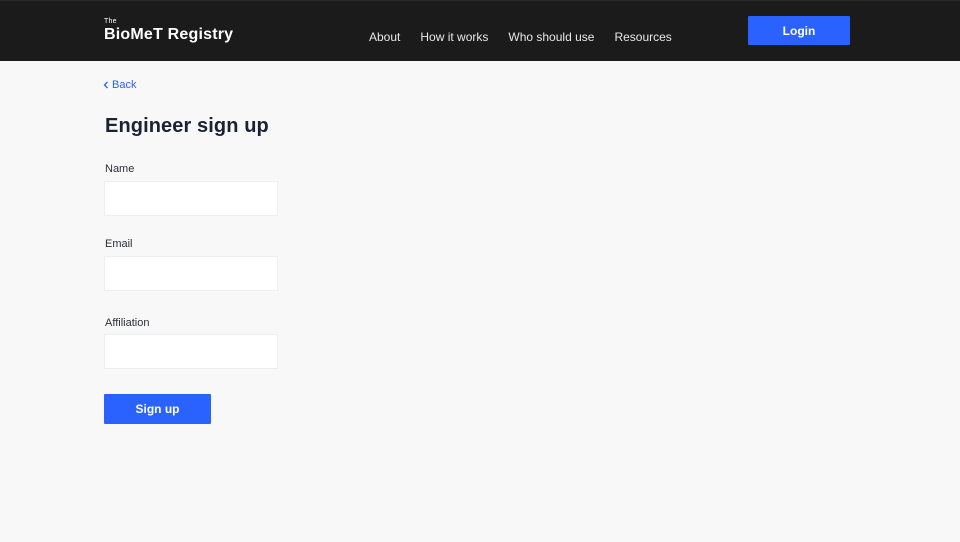 Image resolution: width=960 pixels, height=542 pixels. Describe the element at coordinates (191, 351) in the screenshot. I see `affiliation-field` at that location.